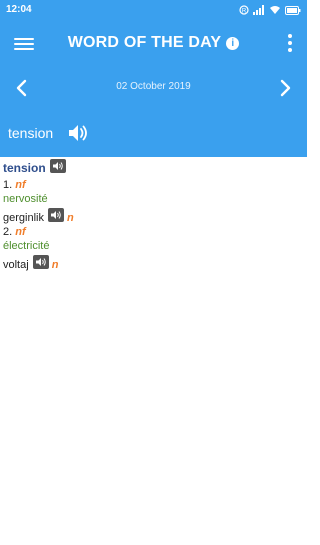  I want to click on sense-1-translation: gerginlik n, so click(38, 216).